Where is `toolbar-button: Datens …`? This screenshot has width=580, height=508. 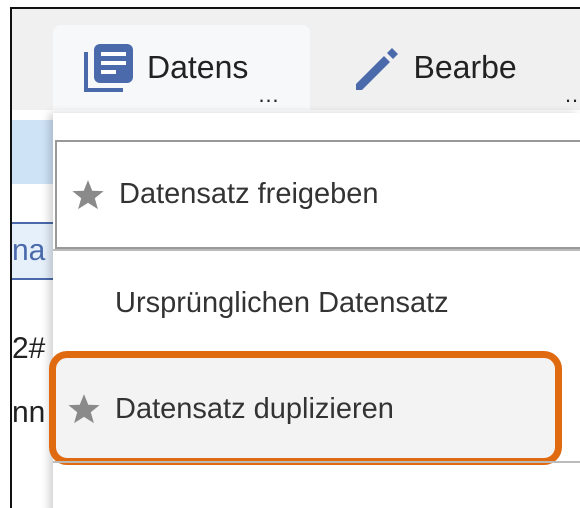 toolbar-button: Datens … is located at coordinates (181, 67).